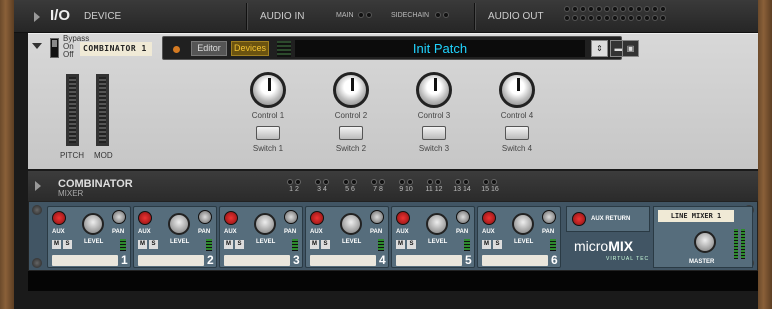  What do you see at coordinates (209, 48) in the screenshot?
I see `editor-button: Editor` at bounding box center [209, 48].